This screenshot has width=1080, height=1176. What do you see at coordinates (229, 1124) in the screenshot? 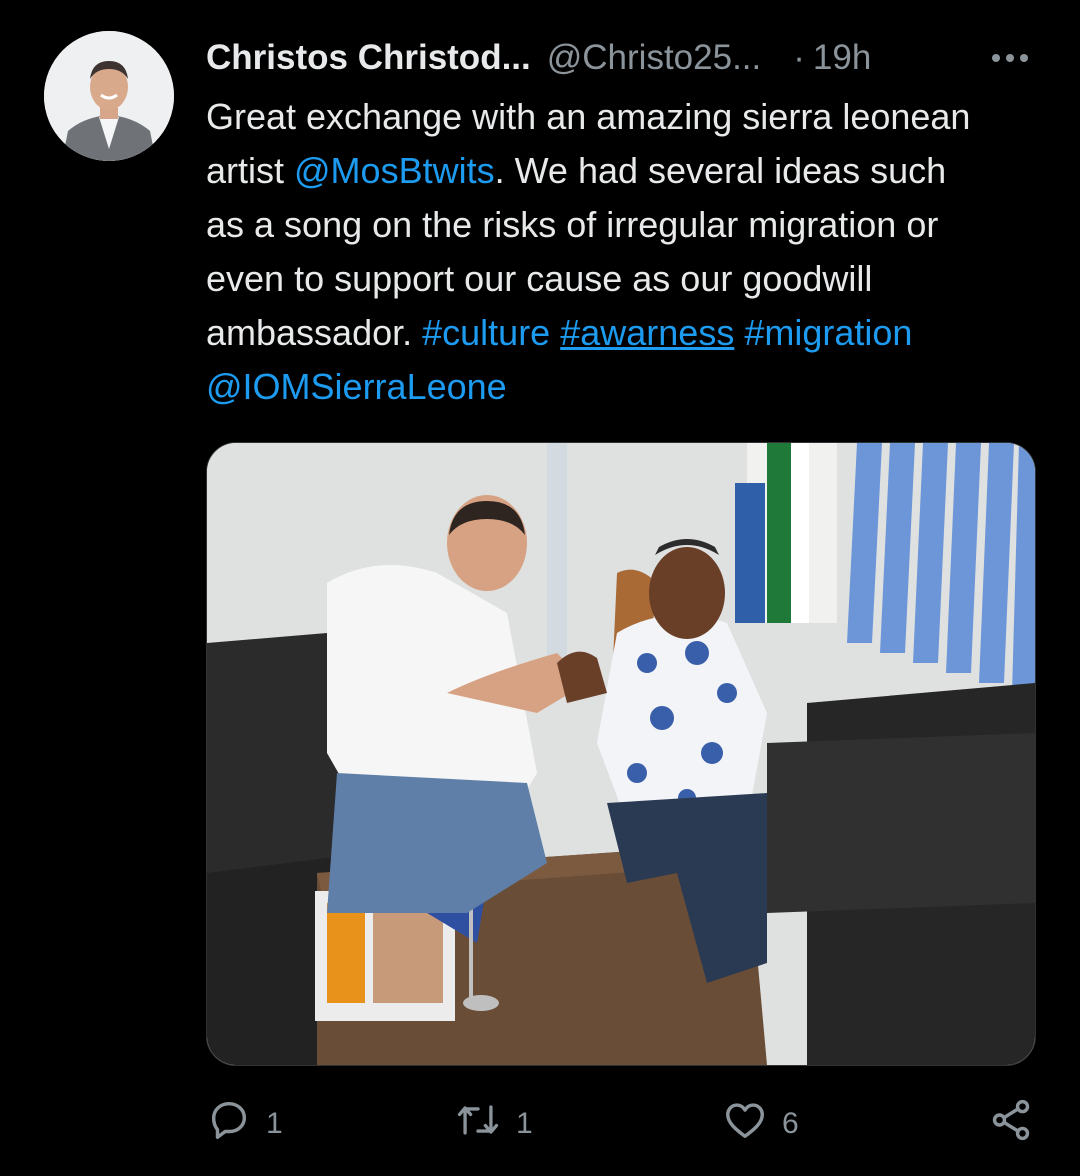
I see `reply-icon` at bounding box center [229, 1124].